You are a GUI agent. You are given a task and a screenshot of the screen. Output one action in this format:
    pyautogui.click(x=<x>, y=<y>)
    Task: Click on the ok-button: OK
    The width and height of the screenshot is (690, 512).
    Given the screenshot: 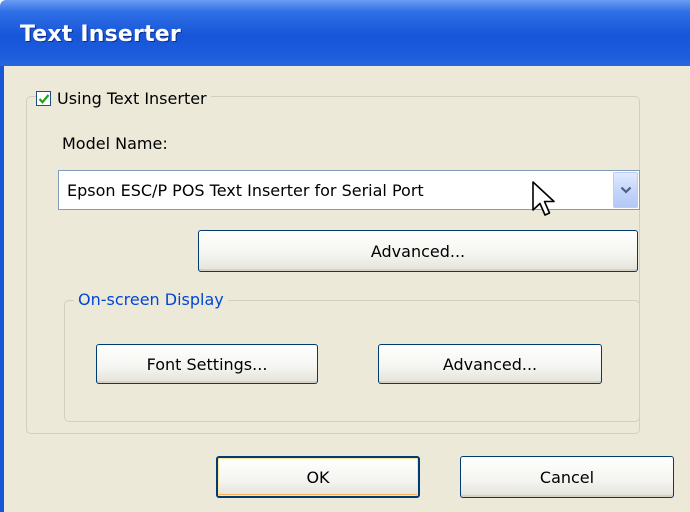 What is the action you would take?
    pyautogui.click(x=318, y=477)
    